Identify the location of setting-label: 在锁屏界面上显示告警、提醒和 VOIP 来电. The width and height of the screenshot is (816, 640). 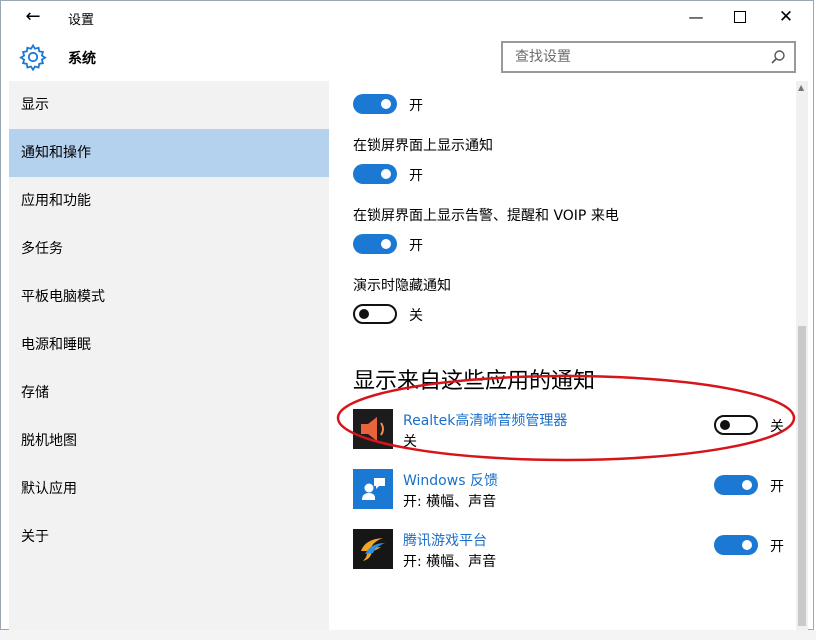
(486, 216).